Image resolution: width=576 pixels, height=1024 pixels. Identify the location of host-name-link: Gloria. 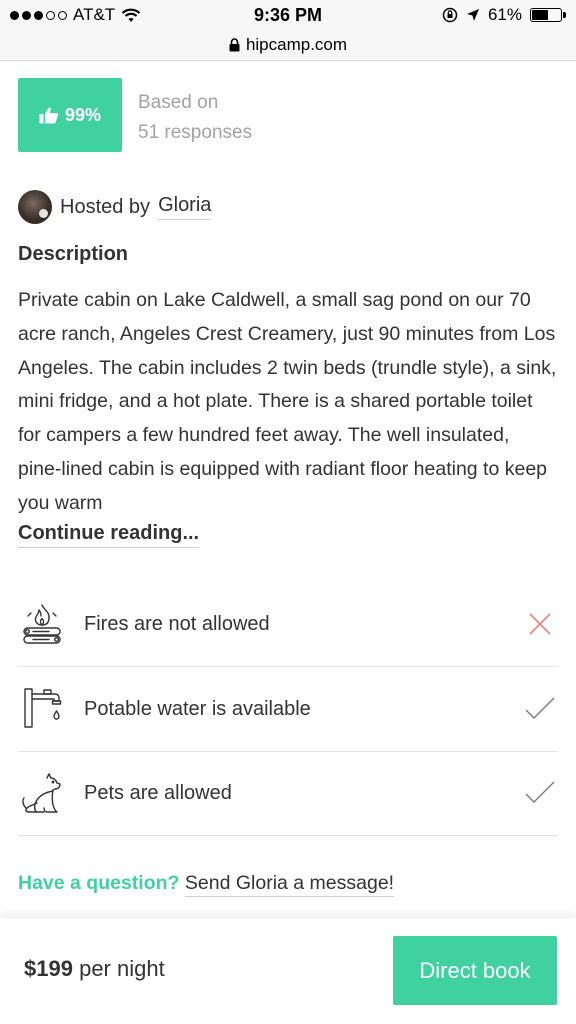
(185, 207).